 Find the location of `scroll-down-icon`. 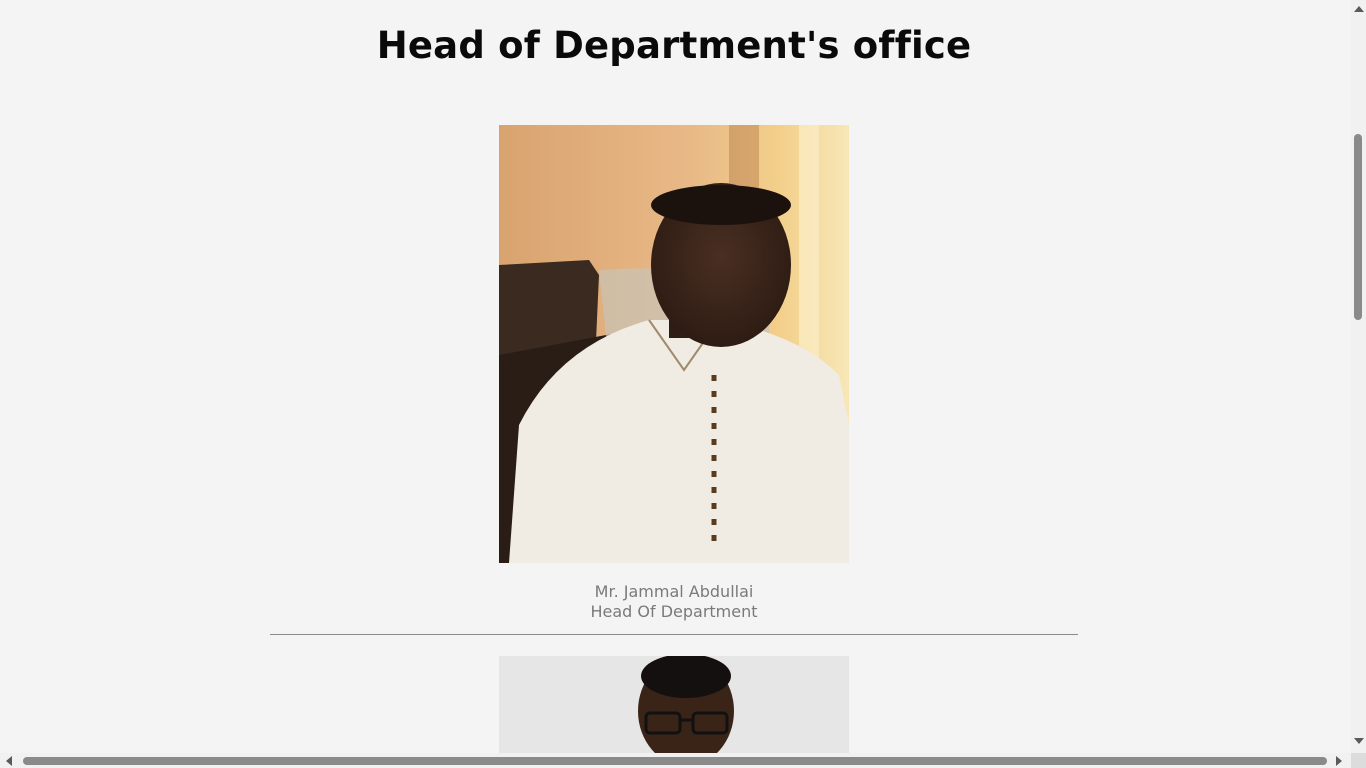

scroll-down-icon is located at coordinates (1359, 741).